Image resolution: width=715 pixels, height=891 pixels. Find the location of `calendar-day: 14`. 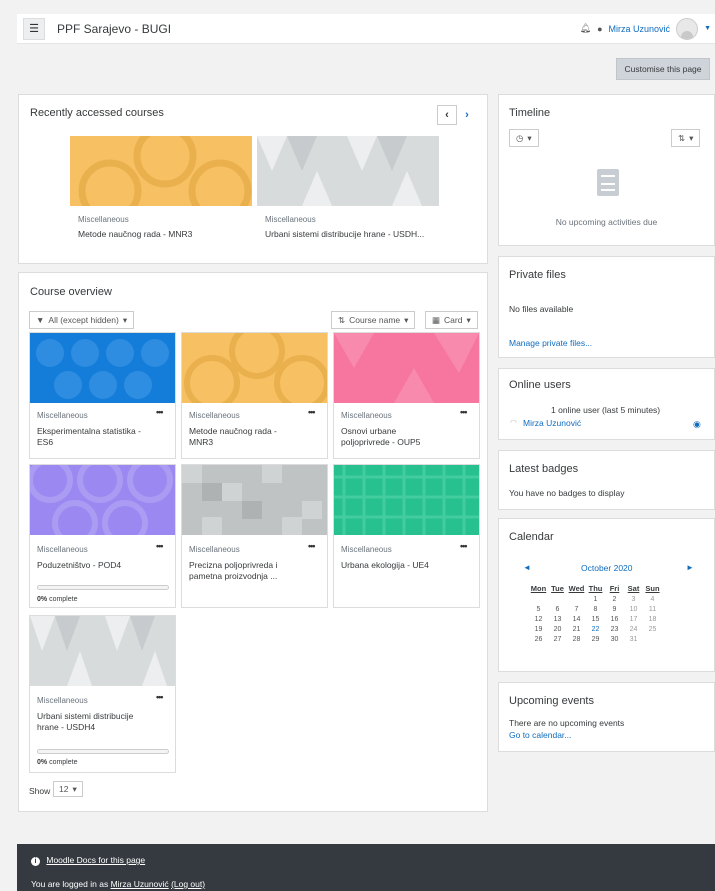

calendar-day: 14 is located at coordinates (576, 619).